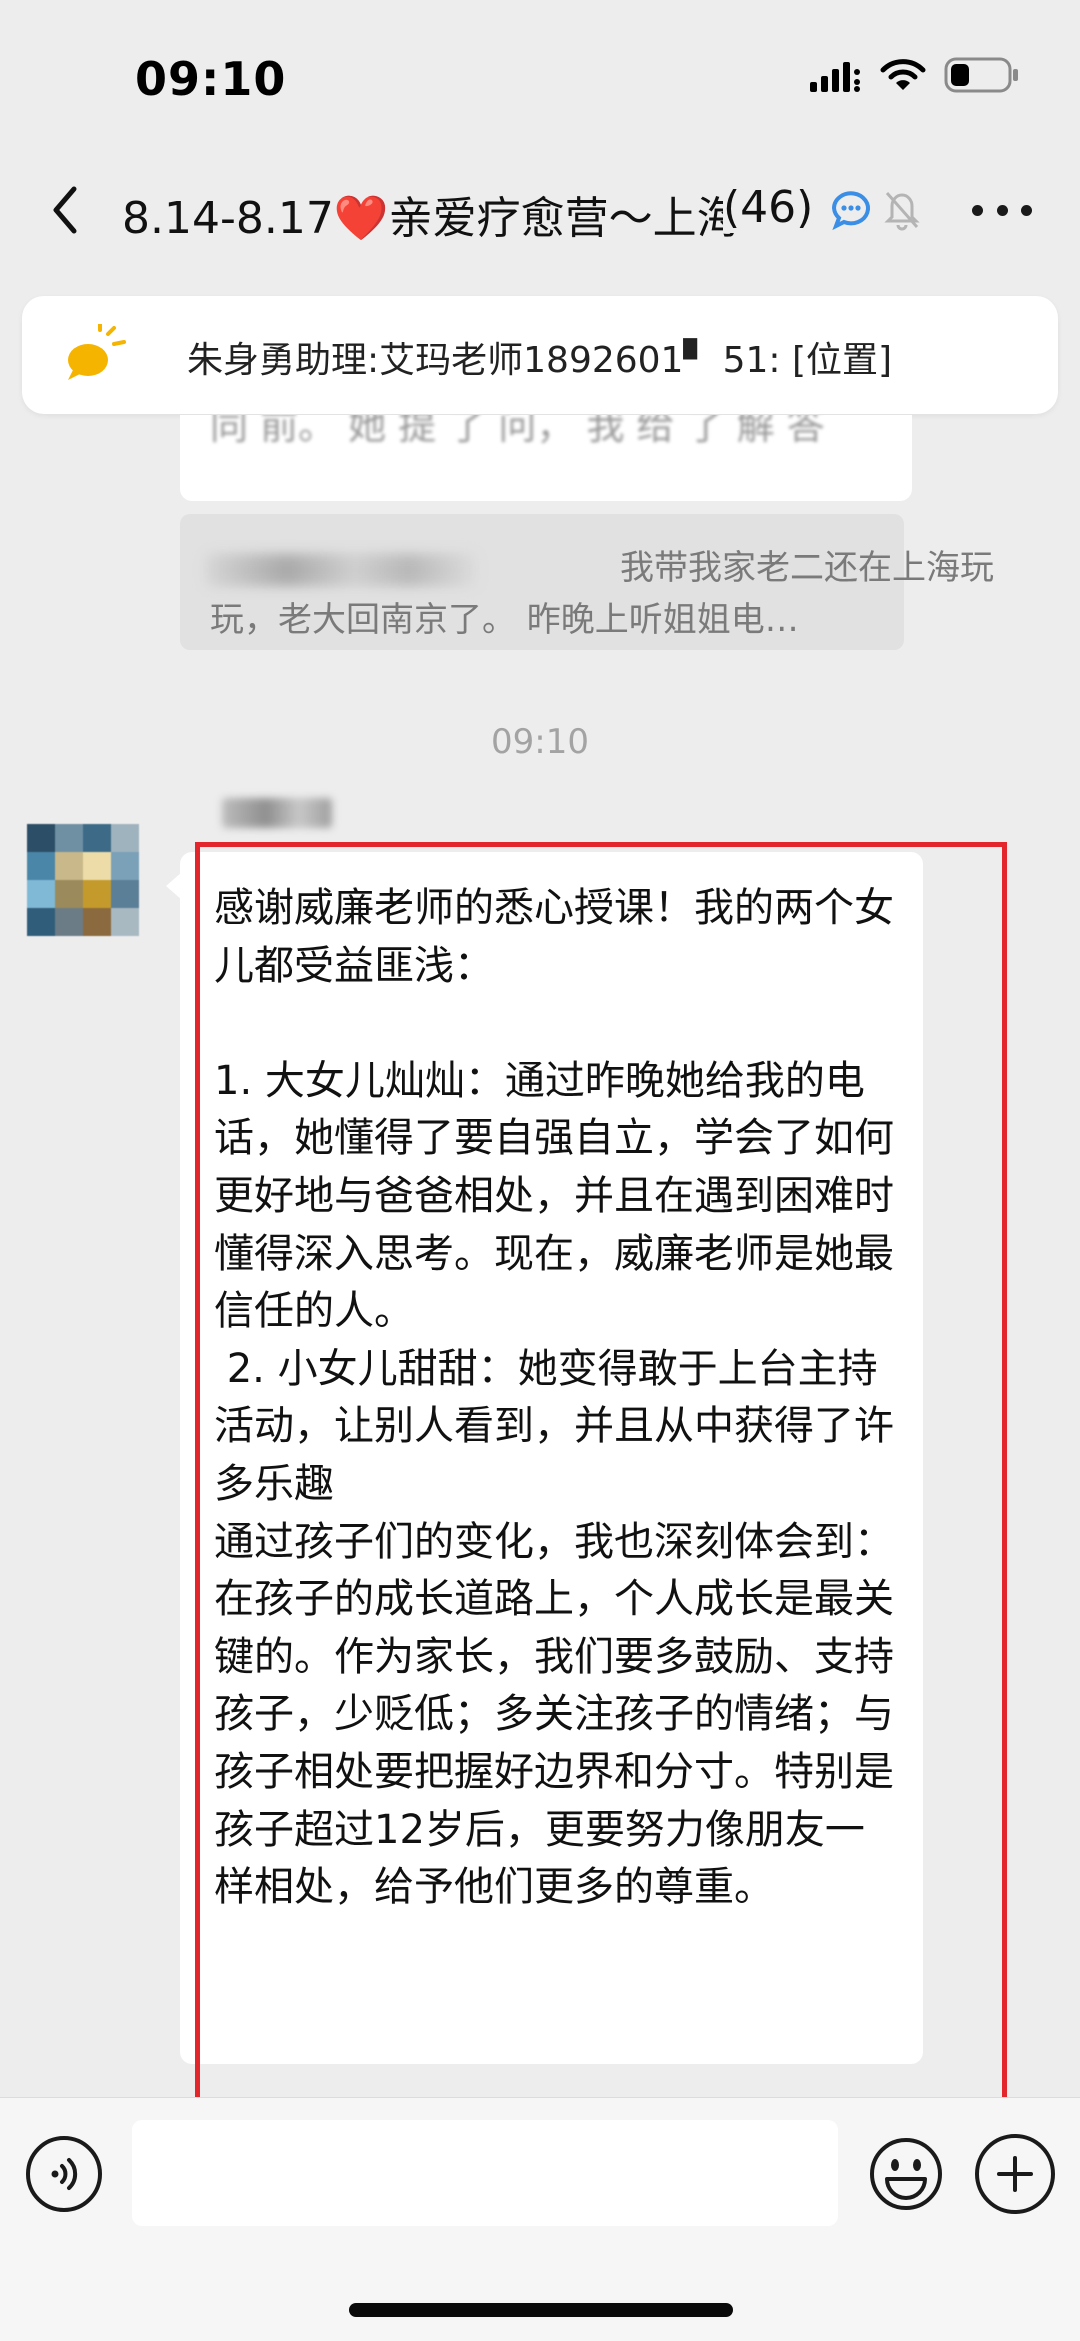 This screenshot has height=2341, width=1080. What do you see at coordinates (850, 211) in the screenshot?
I see `chat-bubble-icon` at bounding box center [850, 211].